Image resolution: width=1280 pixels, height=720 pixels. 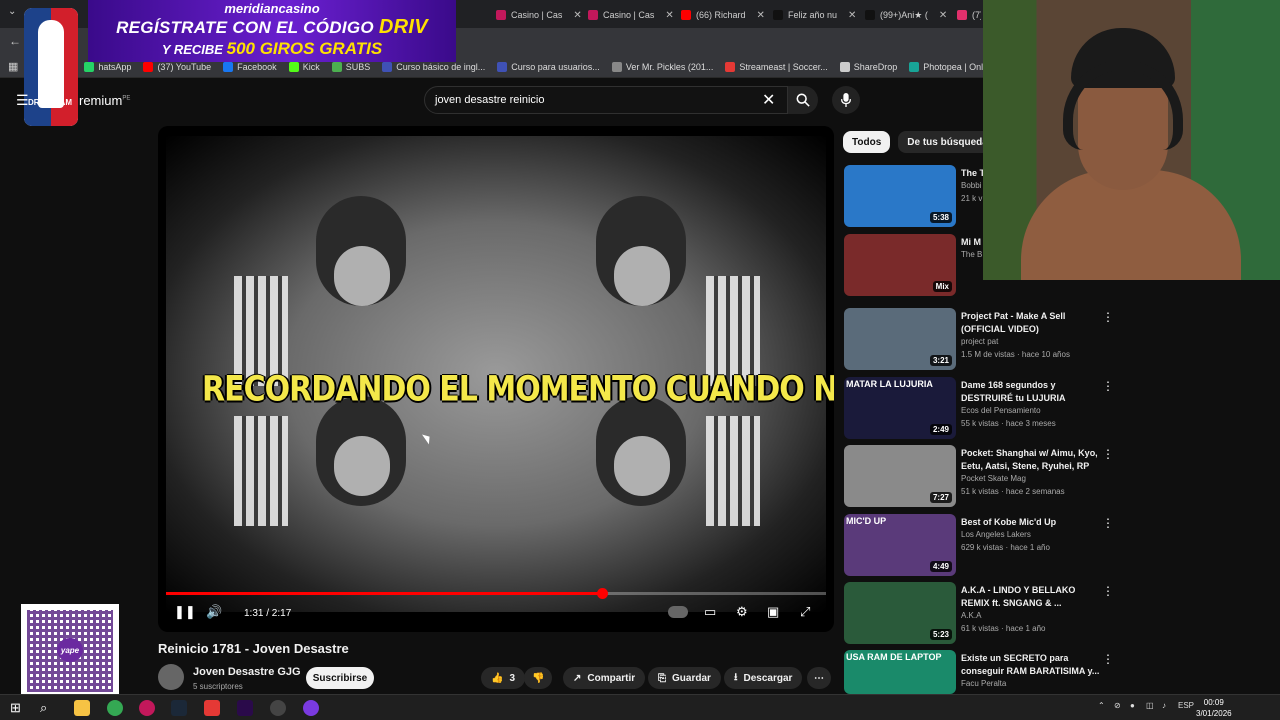 I want to click on recommended-channel: A.K.A, so click(x=971, y=615).